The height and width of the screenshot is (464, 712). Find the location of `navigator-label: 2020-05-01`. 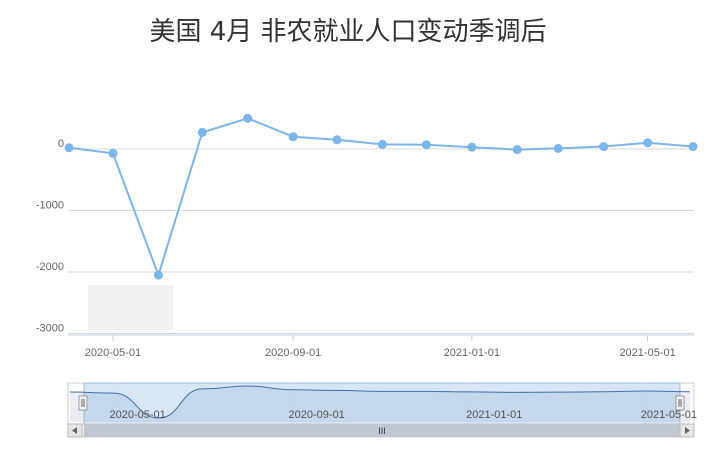

navigator-label: 2020-05-01 is located at coordinates (138, 415).